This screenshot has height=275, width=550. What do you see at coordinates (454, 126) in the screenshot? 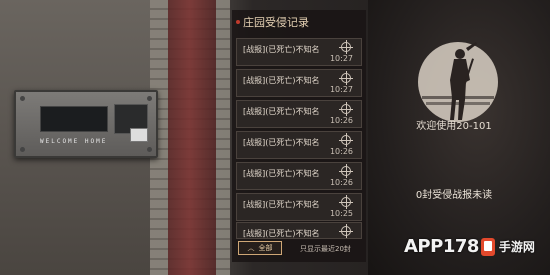
I see `welcome-text: 欢迎使用20-101` at bounding box center [454, 126].